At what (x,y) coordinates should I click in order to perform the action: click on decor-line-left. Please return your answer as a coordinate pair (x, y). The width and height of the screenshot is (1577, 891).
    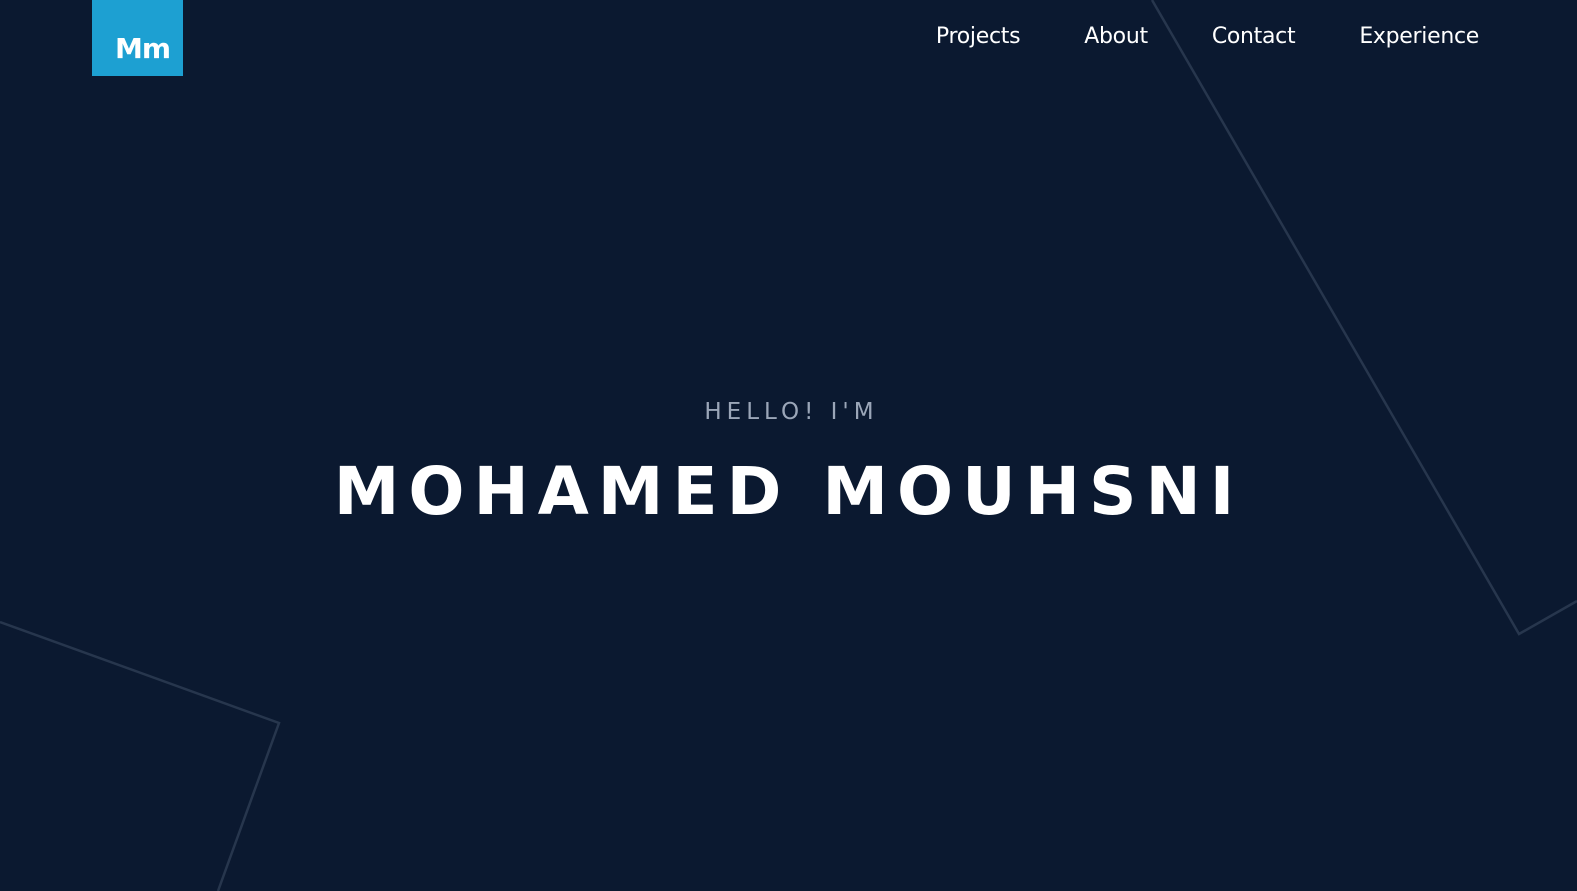
    Looking at the image, I should click on (140, 755).